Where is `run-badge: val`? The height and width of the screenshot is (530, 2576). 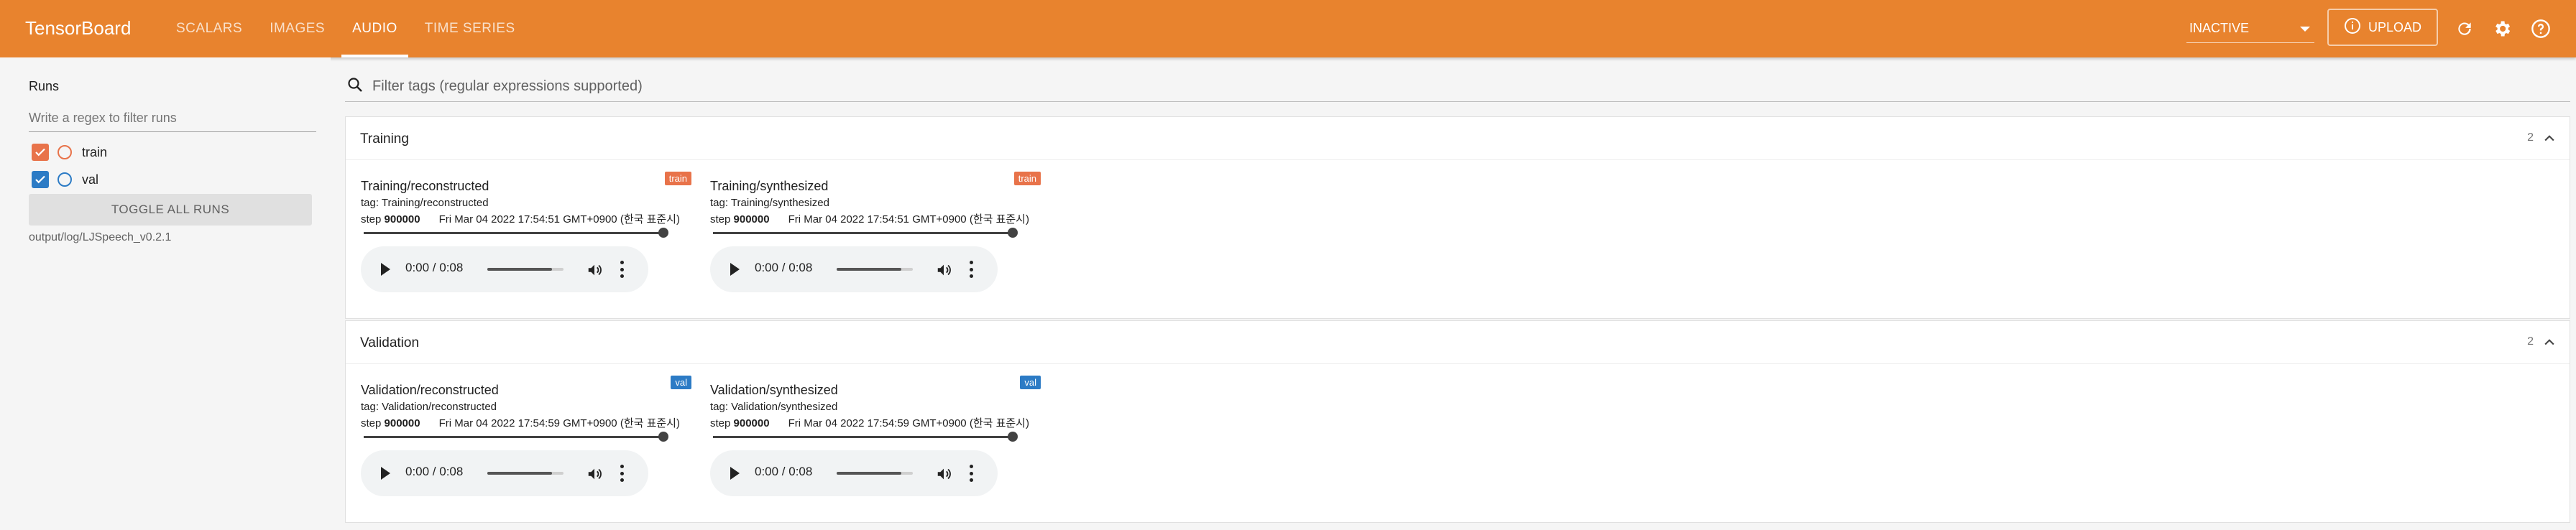 run-badge: val is located at coordinates (1030, 382).